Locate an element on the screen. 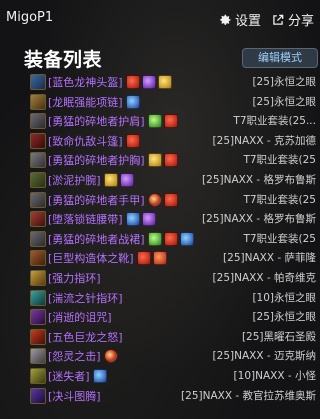 This screenshot has height=419, width=320. equipment-row: [龙眠强能项链] [25]永恒之眼 is located at coordinates (160, 103).